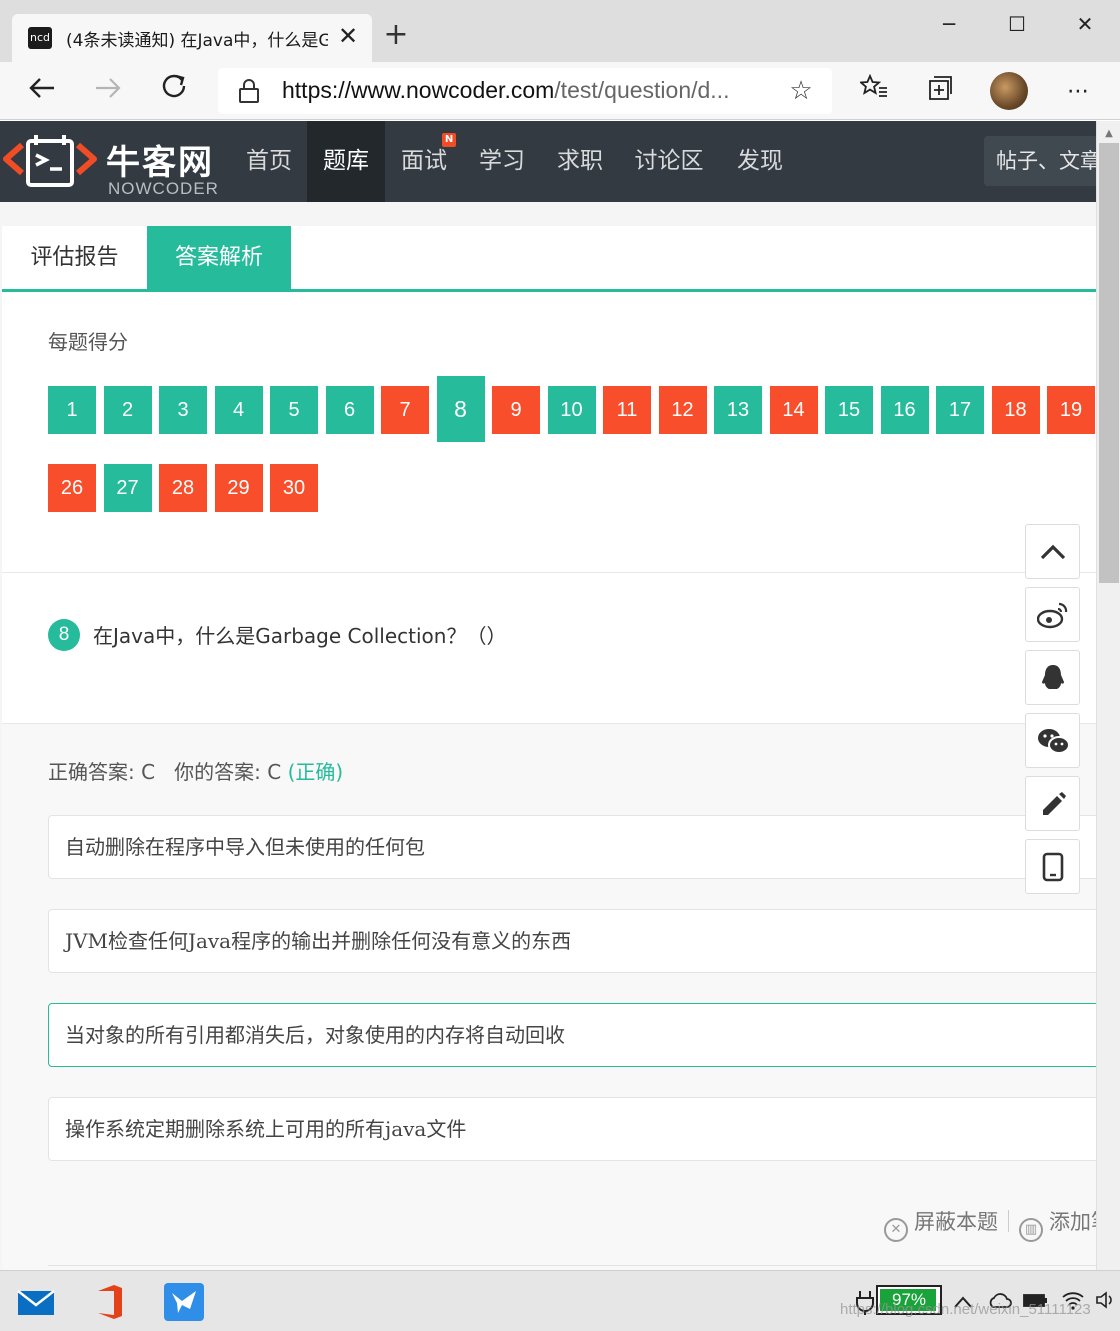 This screenshot has height=1331, width=1120. Describe the element at coordinates (1017, 24) in the screenshot. I see `maximize-button: ☐` at that location.